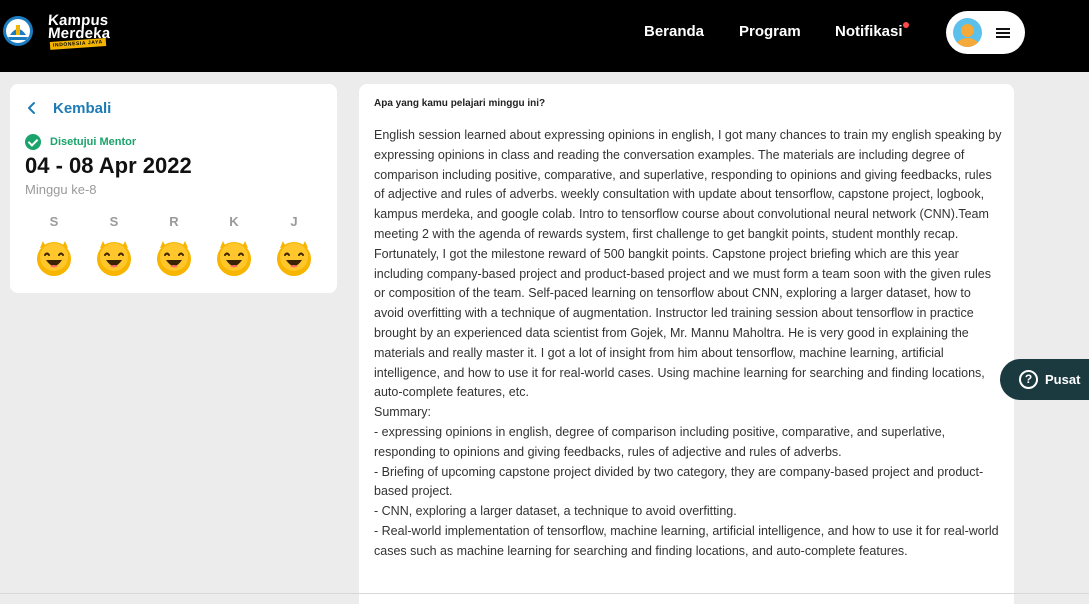 The image size is (1089, 604). What do you see at coordinates (985, 32) in the screenshot?
I see `profile-menu-button` at bounding box center [985, 32].